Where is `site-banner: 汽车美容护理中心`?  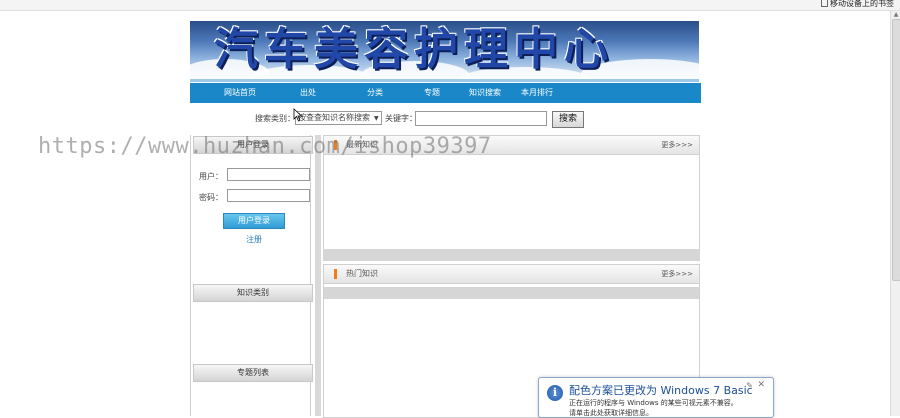 site-banner: 汽车美容护理中心 is located at coordinates (444, 50).